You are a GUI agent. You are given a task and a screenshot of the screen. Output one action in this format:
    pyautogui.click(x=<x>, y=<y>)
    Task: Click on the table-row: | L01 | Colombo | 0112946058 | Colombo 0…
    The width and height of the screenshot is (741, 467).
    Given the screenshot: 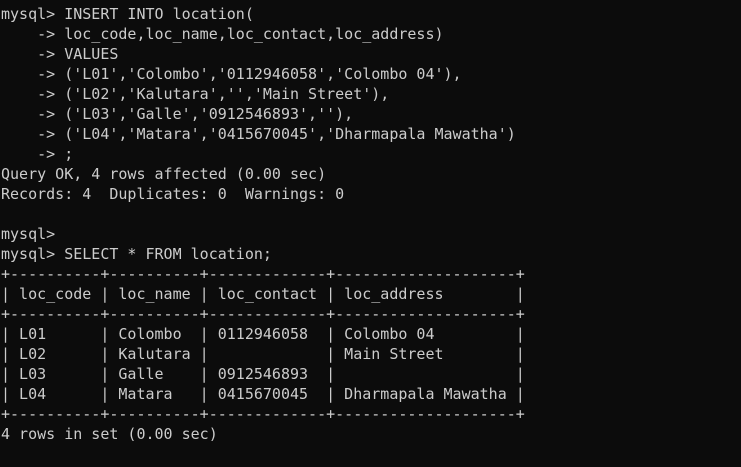 What is the action you would take?
    pyautogui.click(x=263, y=334)
    